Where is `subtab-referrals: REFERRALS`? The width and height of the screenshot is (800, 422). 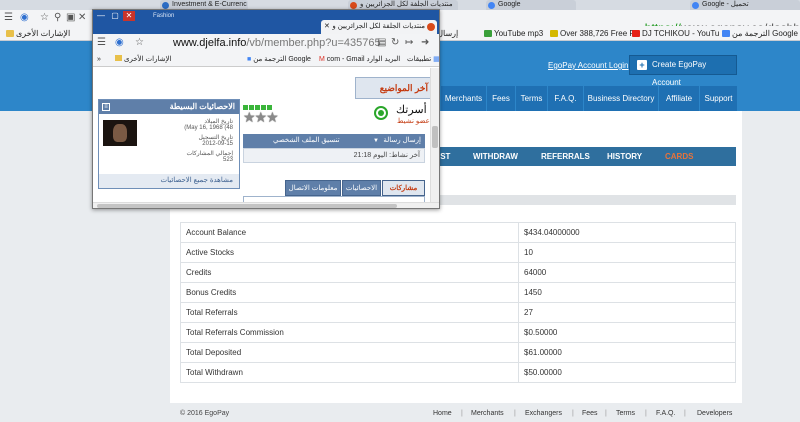
subtab-referrals: REFERRALS is located at coordinates (565, 156).